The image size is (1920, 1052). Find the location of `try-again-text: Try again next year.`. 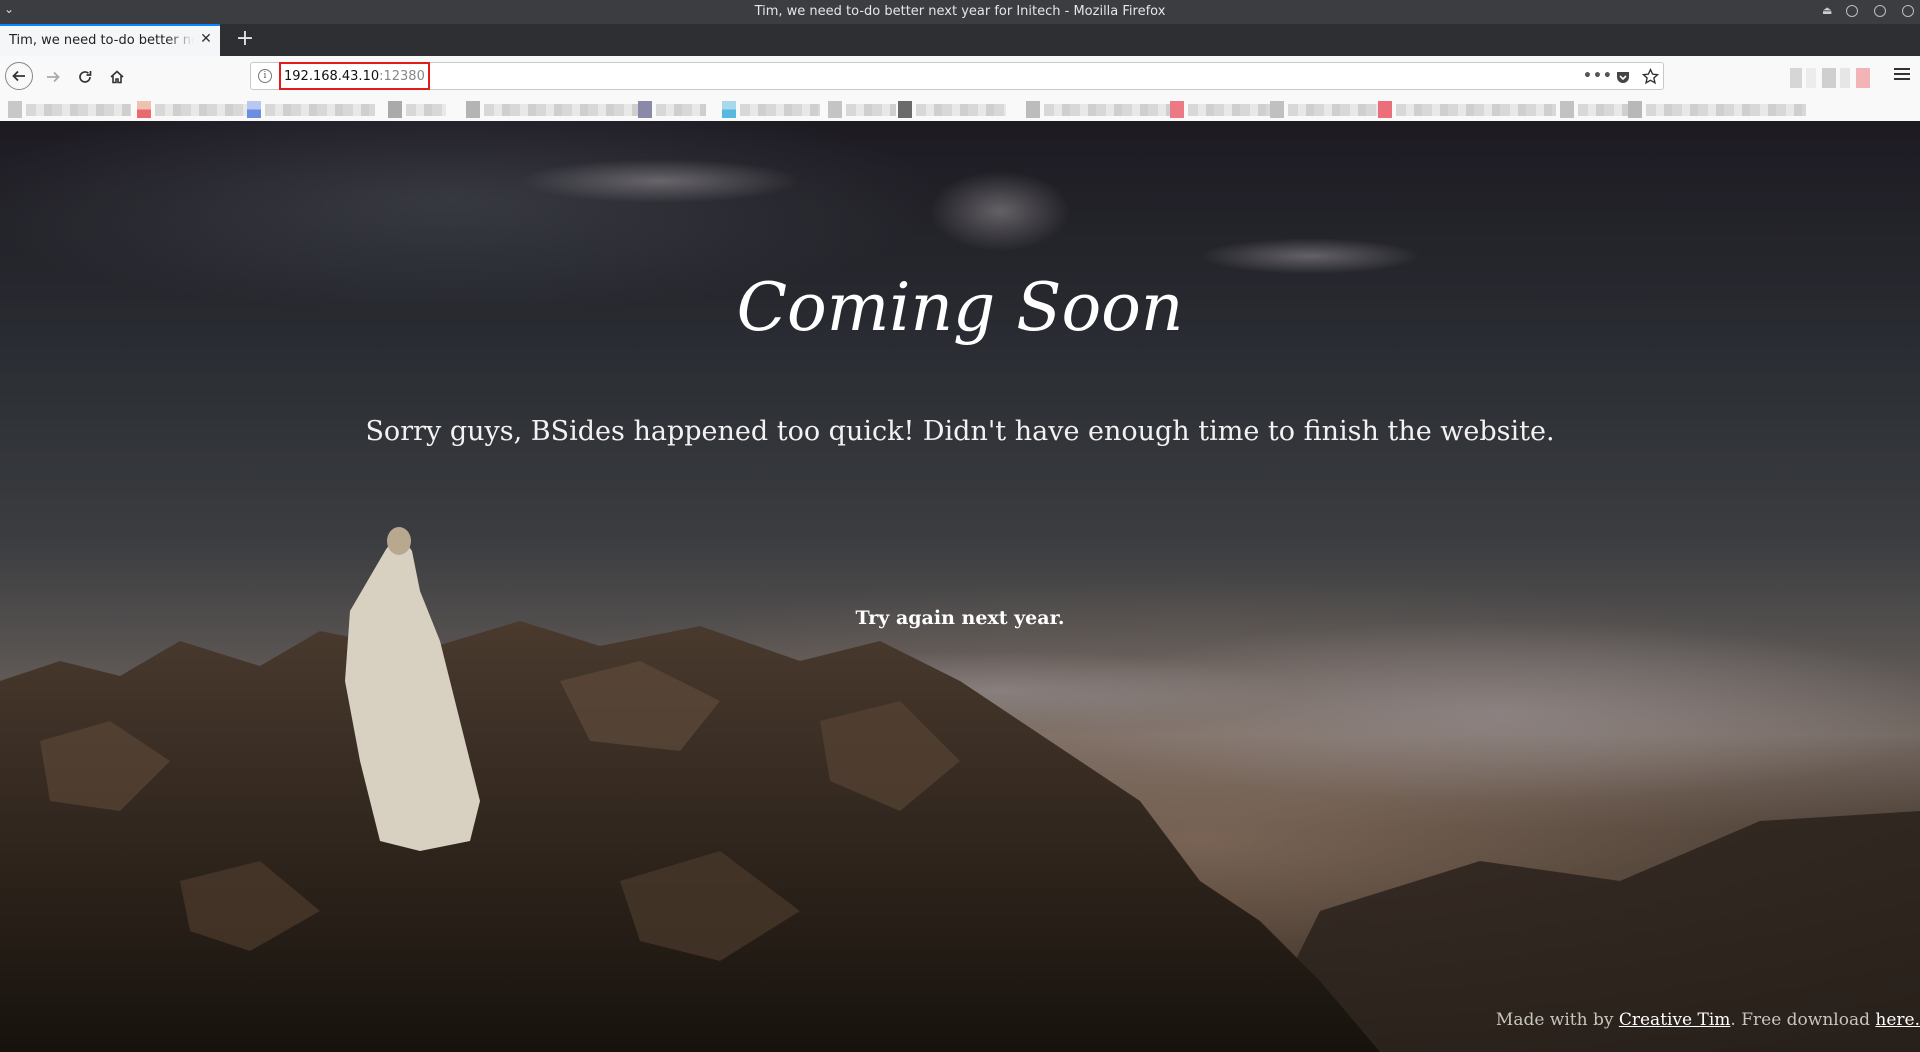

try-again-text: Try again next year. is located at coordinates (960, 618).